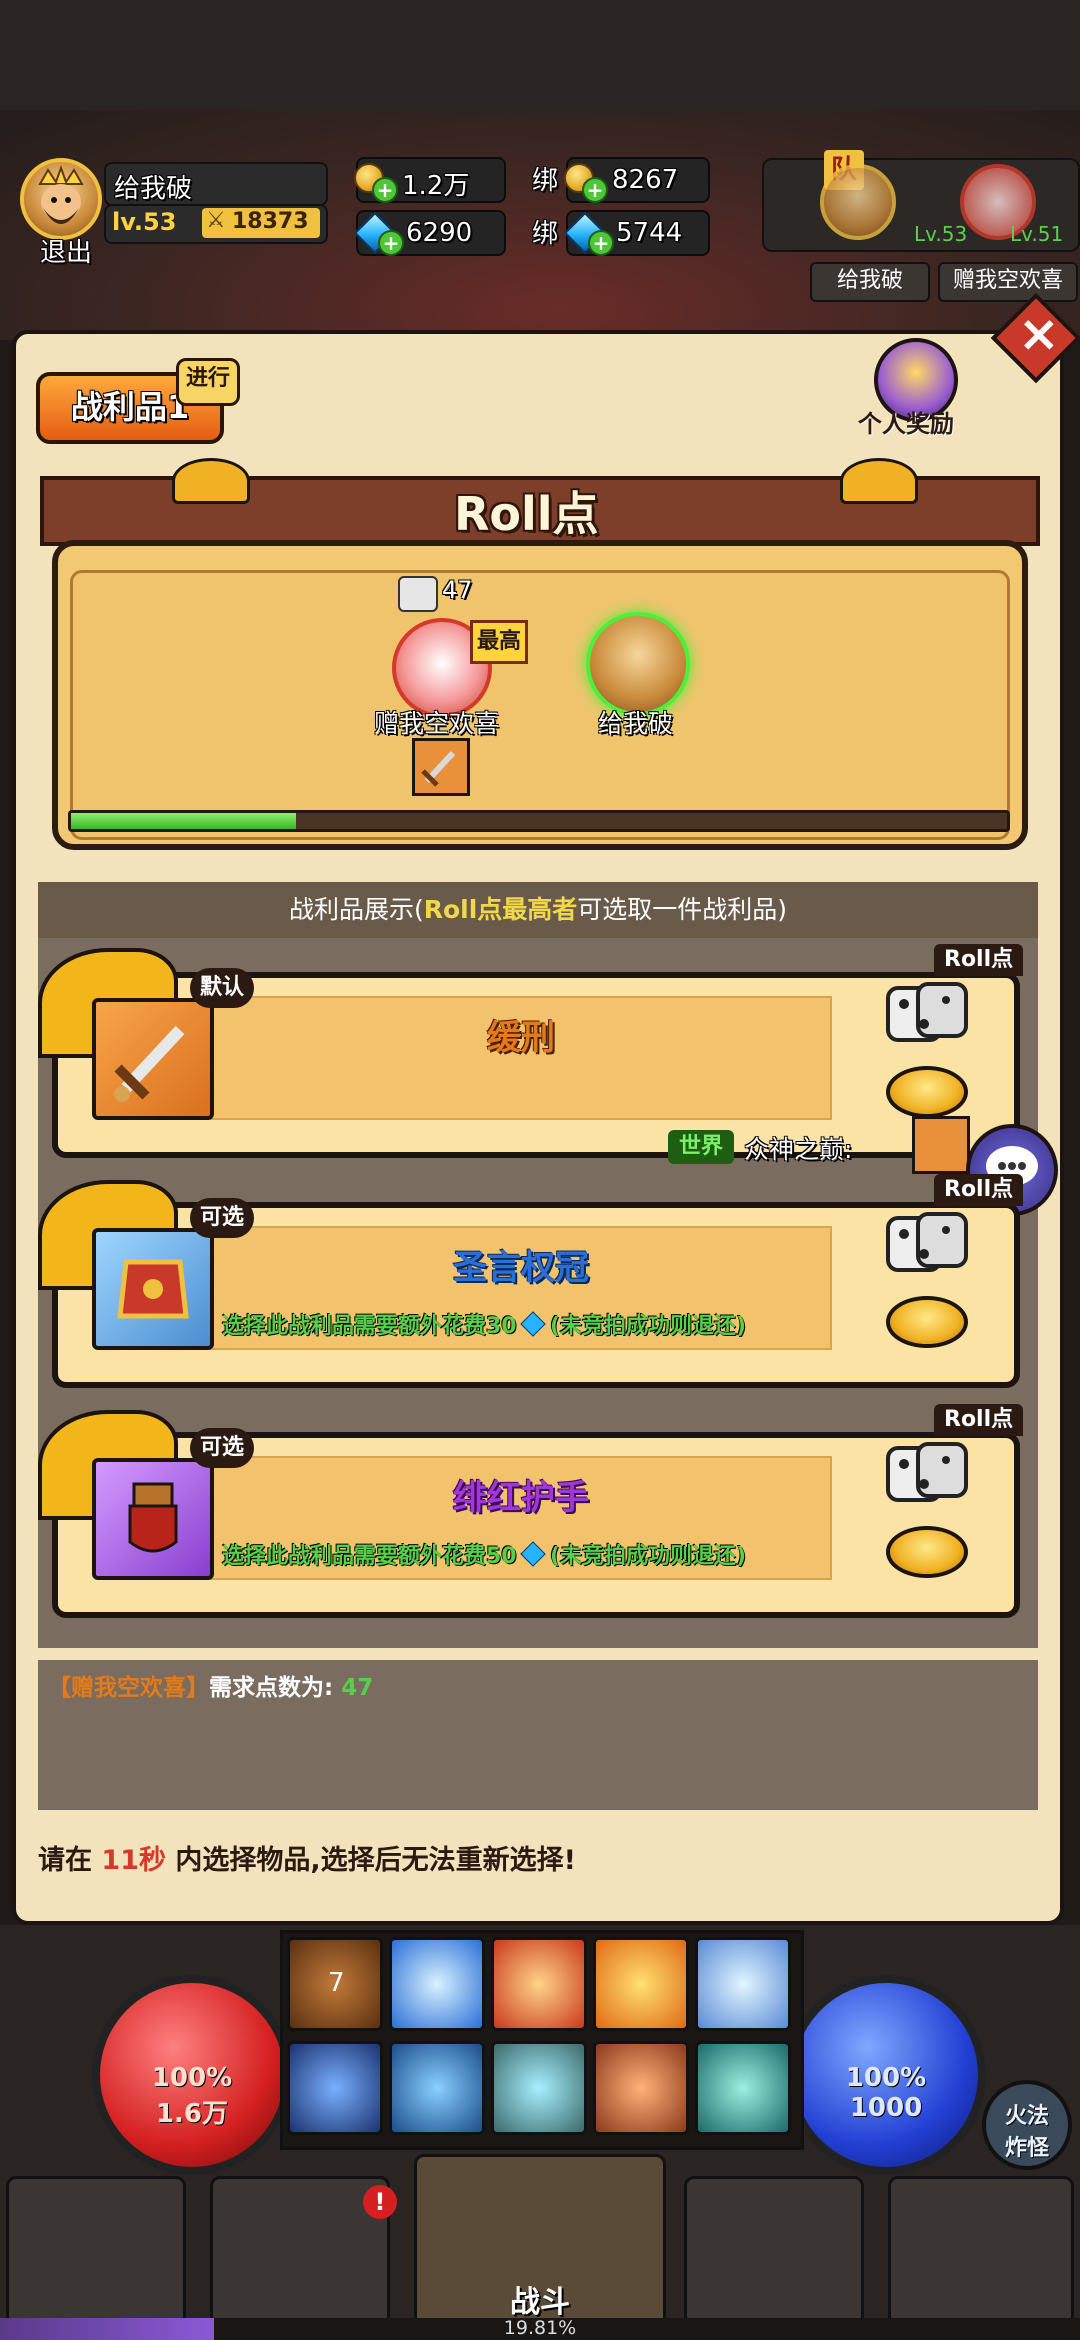 The width and height of the screenshot is (1080, 2340). Describe the element at coordinates (1037, 234) in the screenshot. I see `team-member-2-level: Lv.51` at that location.